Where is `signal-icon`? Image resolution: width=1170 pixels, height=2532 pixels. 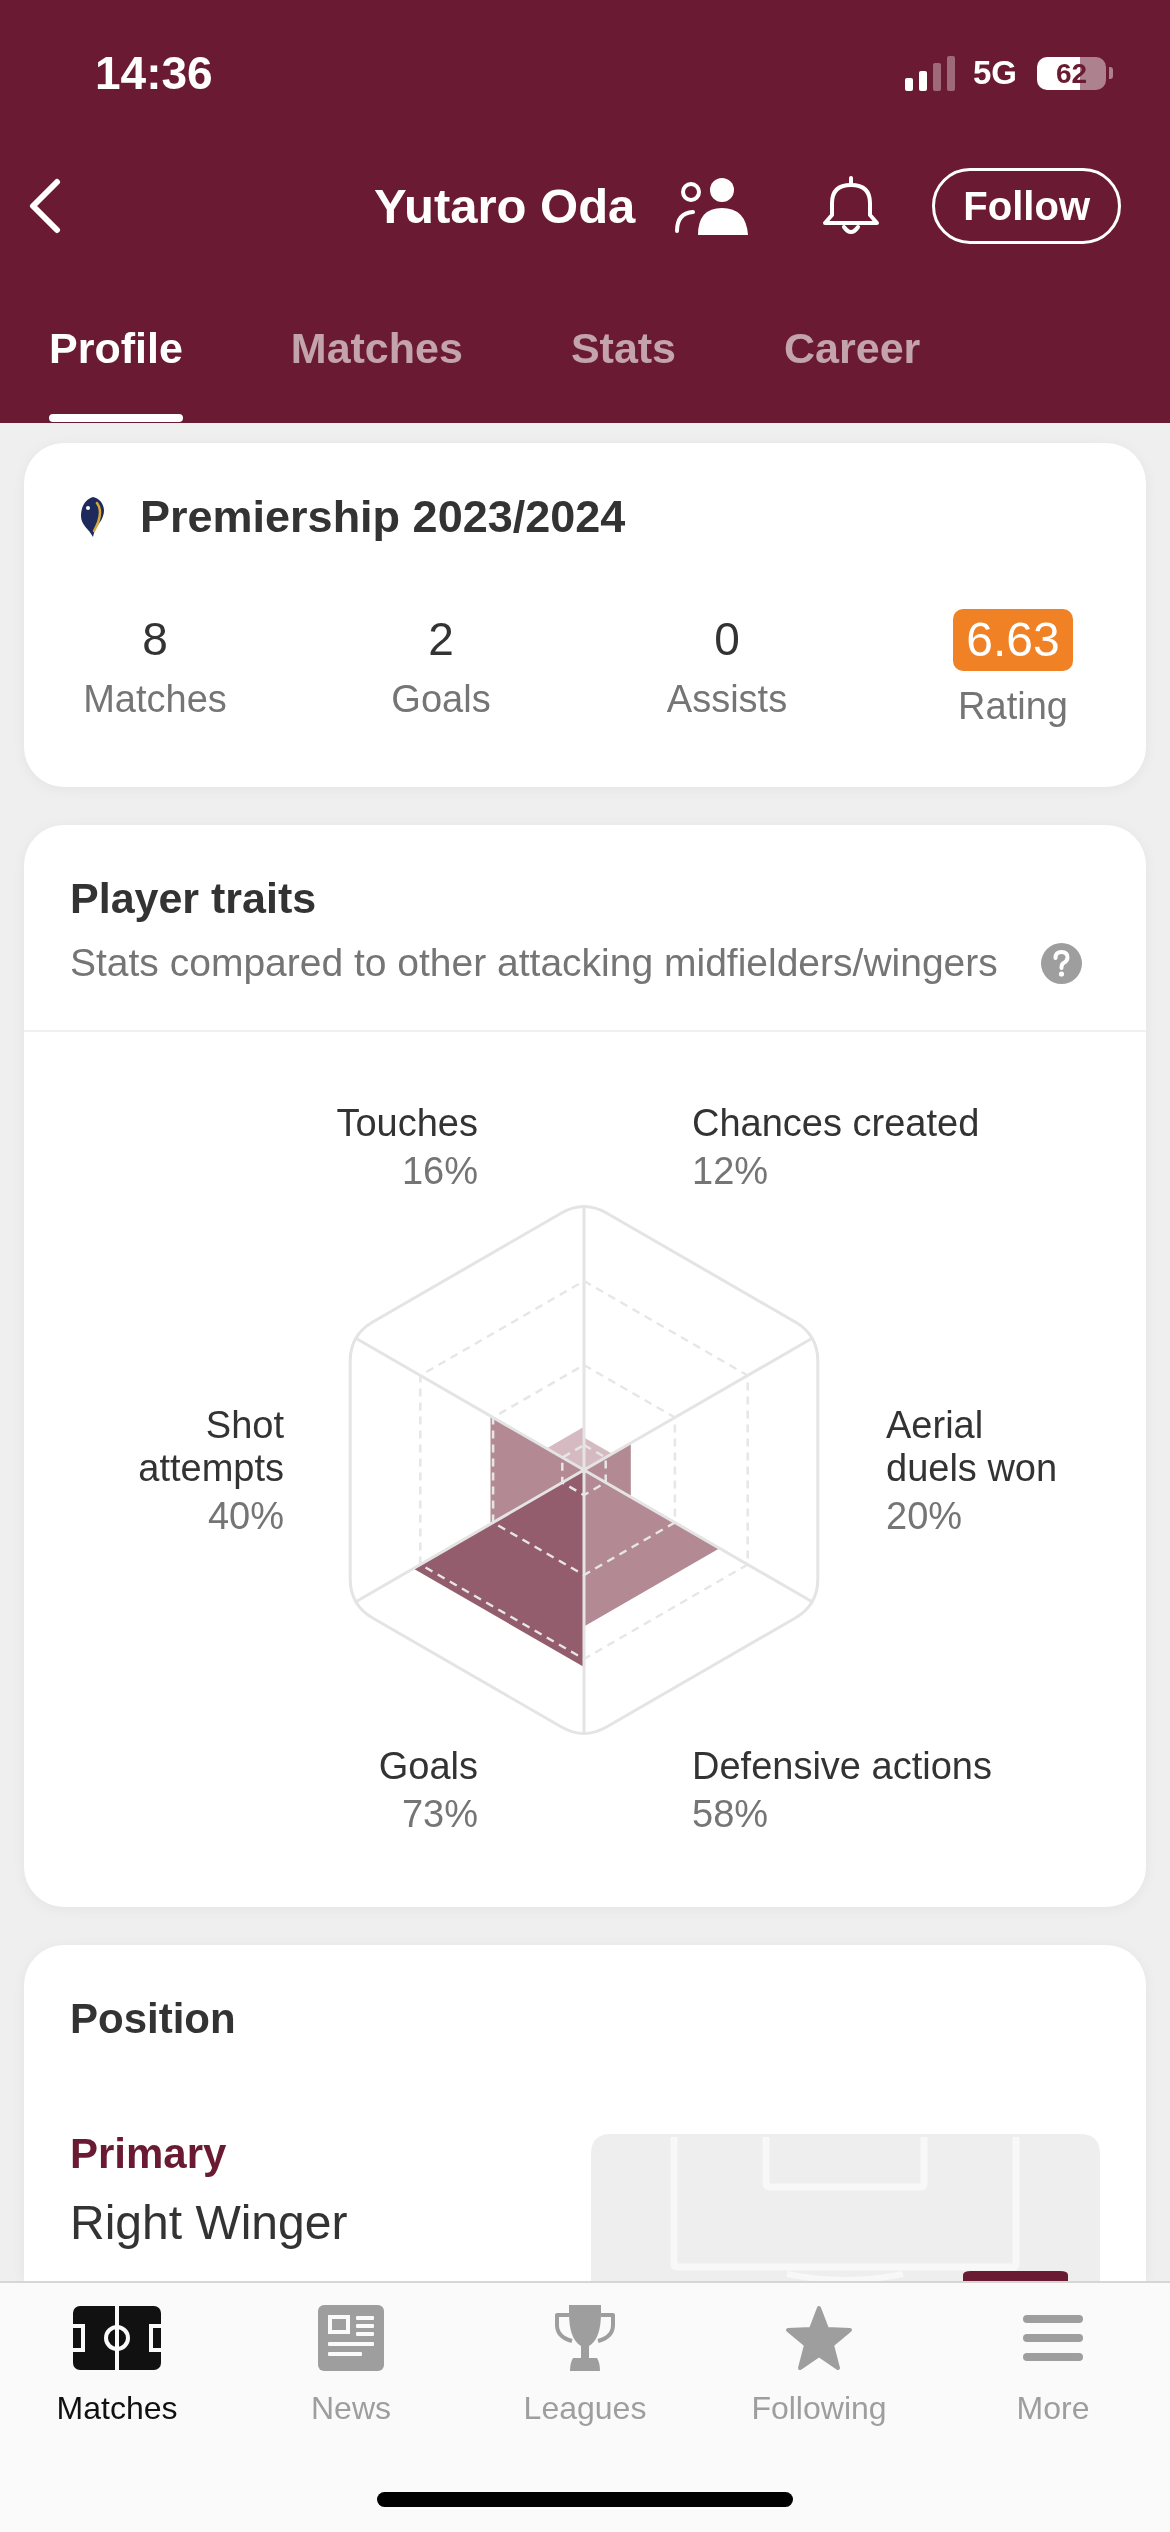 signal-icon is located at coordinates (929, 73).